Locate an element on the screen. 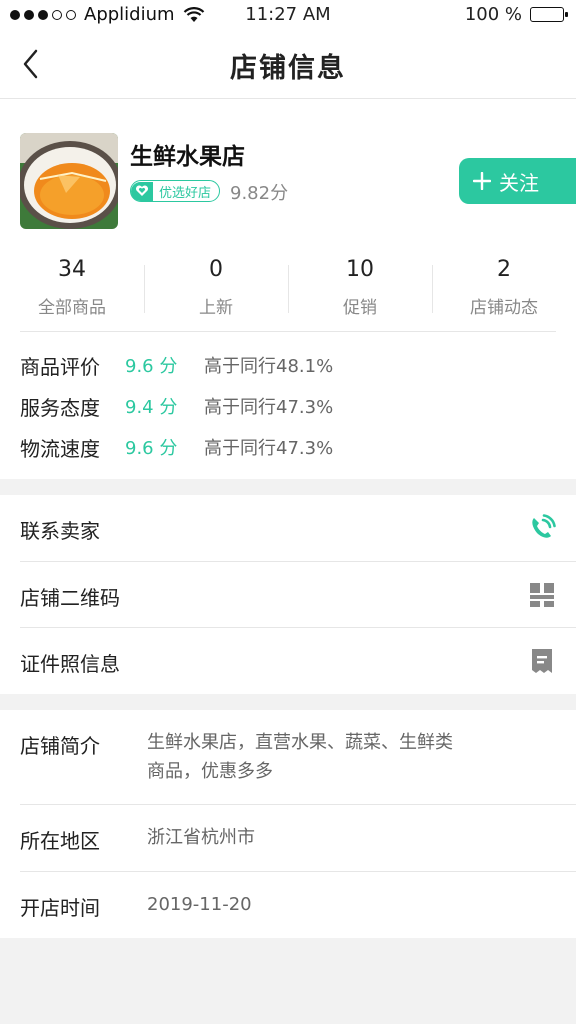  battery-percent: 100 % is located at coordinates (493, 14).